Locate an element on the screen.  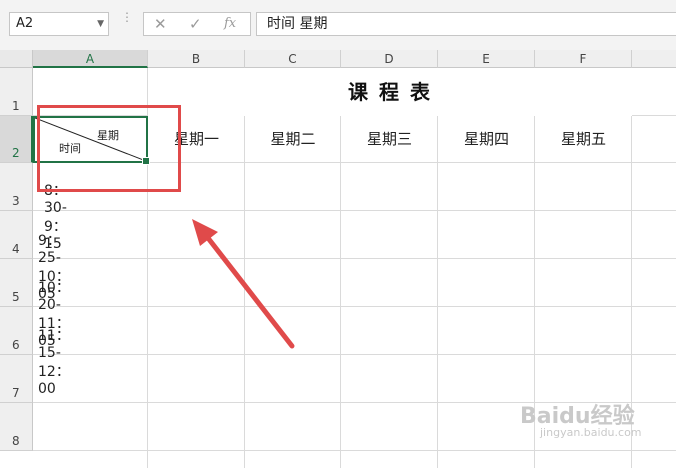
baidu-watermark-url: jingyan.baidu.com is located at coordinates (591, 432).